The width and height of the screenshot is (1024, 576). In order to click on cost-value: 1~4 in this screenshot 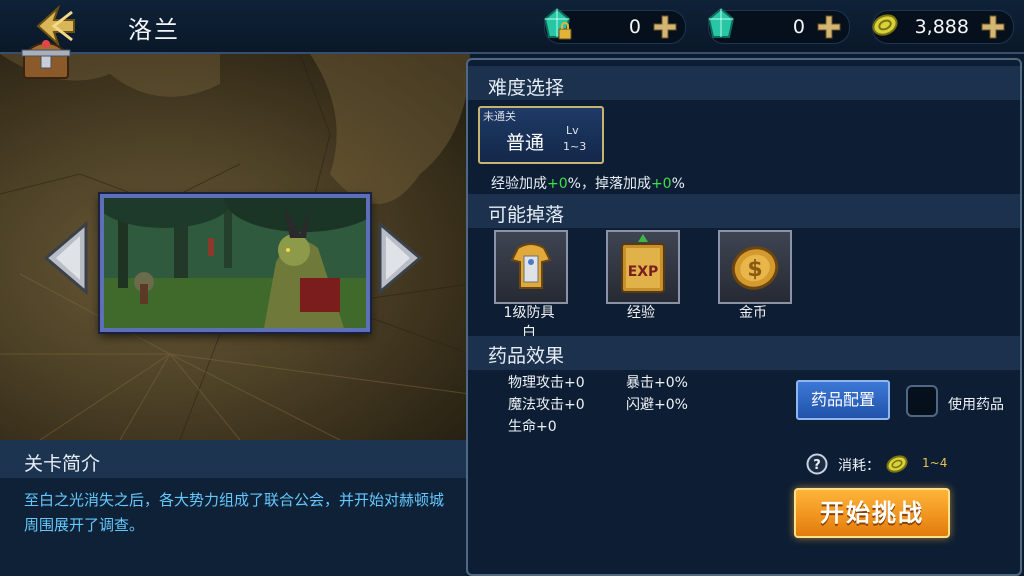, I will do `click(935, 463)`.